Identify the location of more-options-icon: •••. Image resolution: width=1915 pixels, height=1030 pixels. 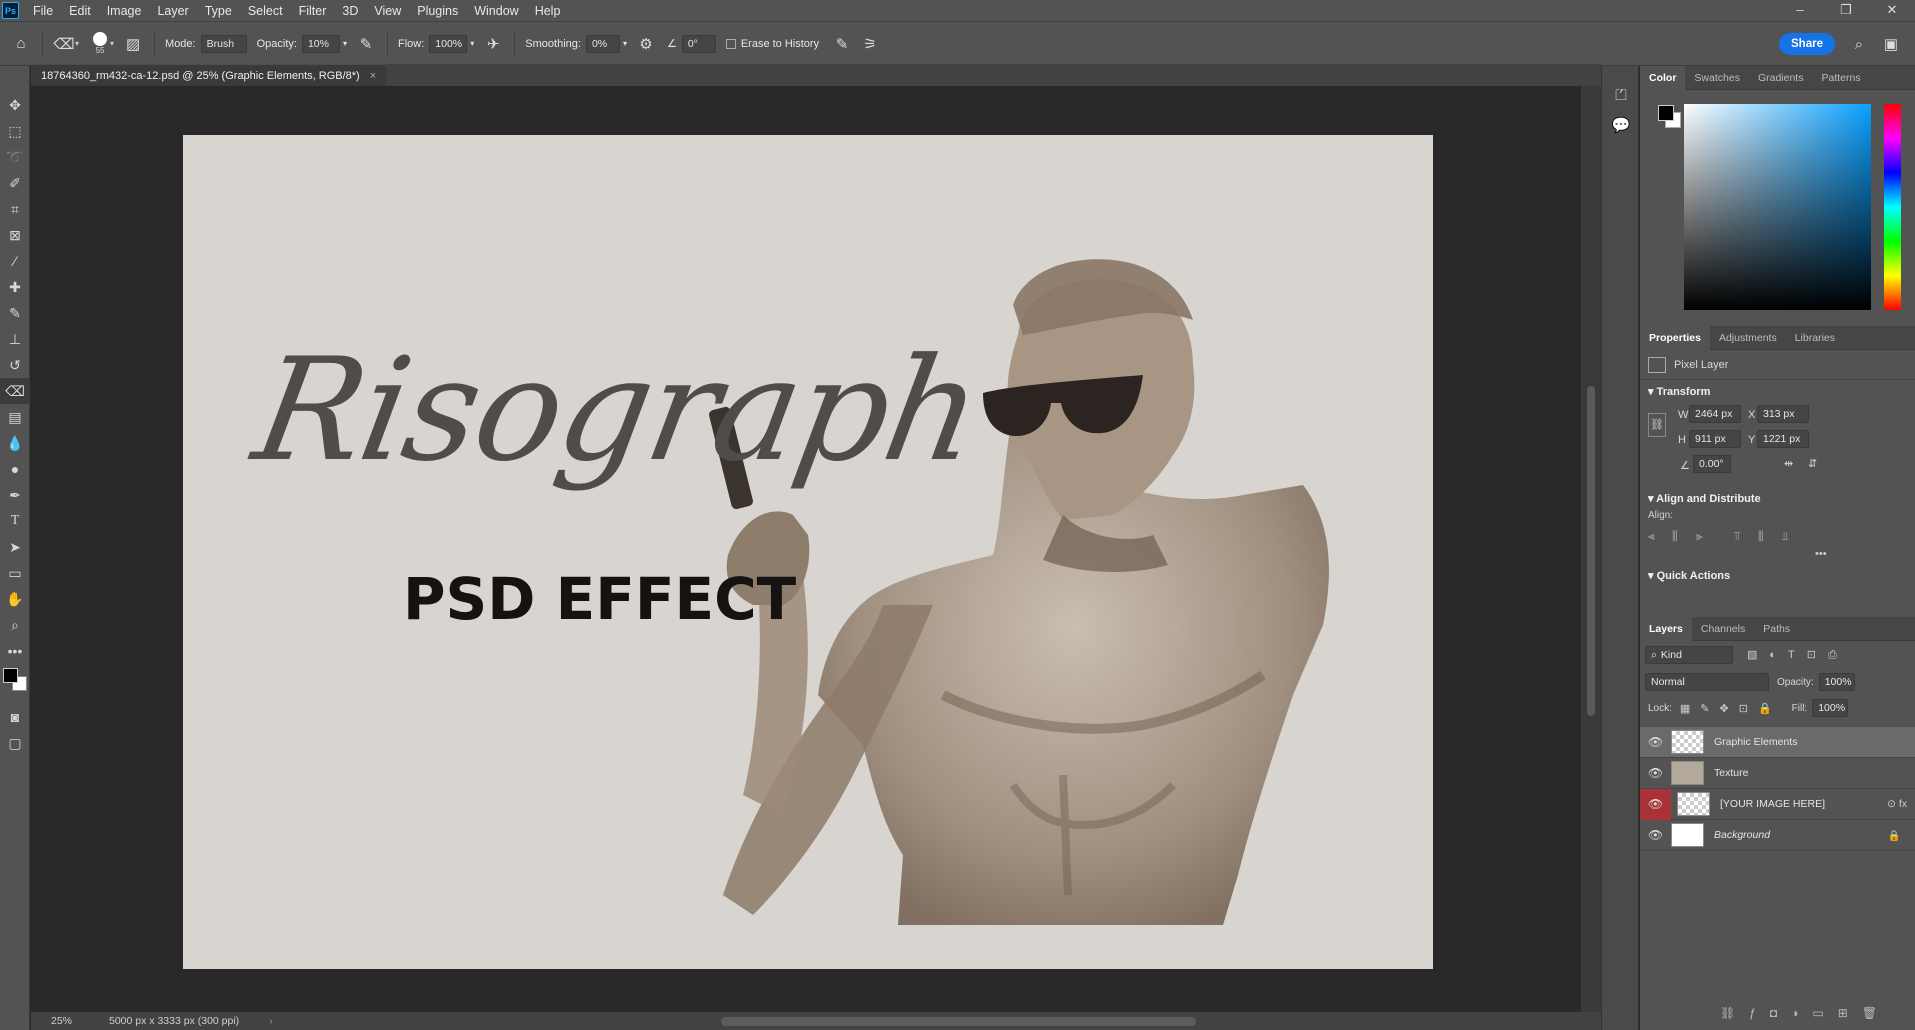
(1777, 552).